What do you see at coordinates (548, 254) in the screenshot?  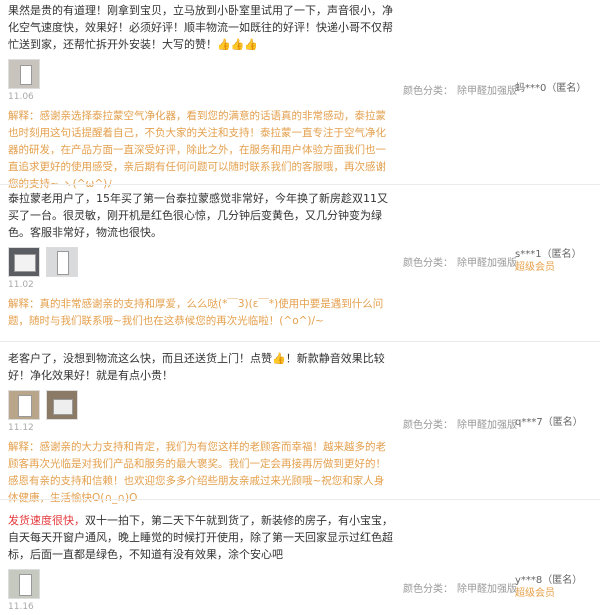 I see `reviewer-name: s***1（匿名）` at bounding box center [548, 254].